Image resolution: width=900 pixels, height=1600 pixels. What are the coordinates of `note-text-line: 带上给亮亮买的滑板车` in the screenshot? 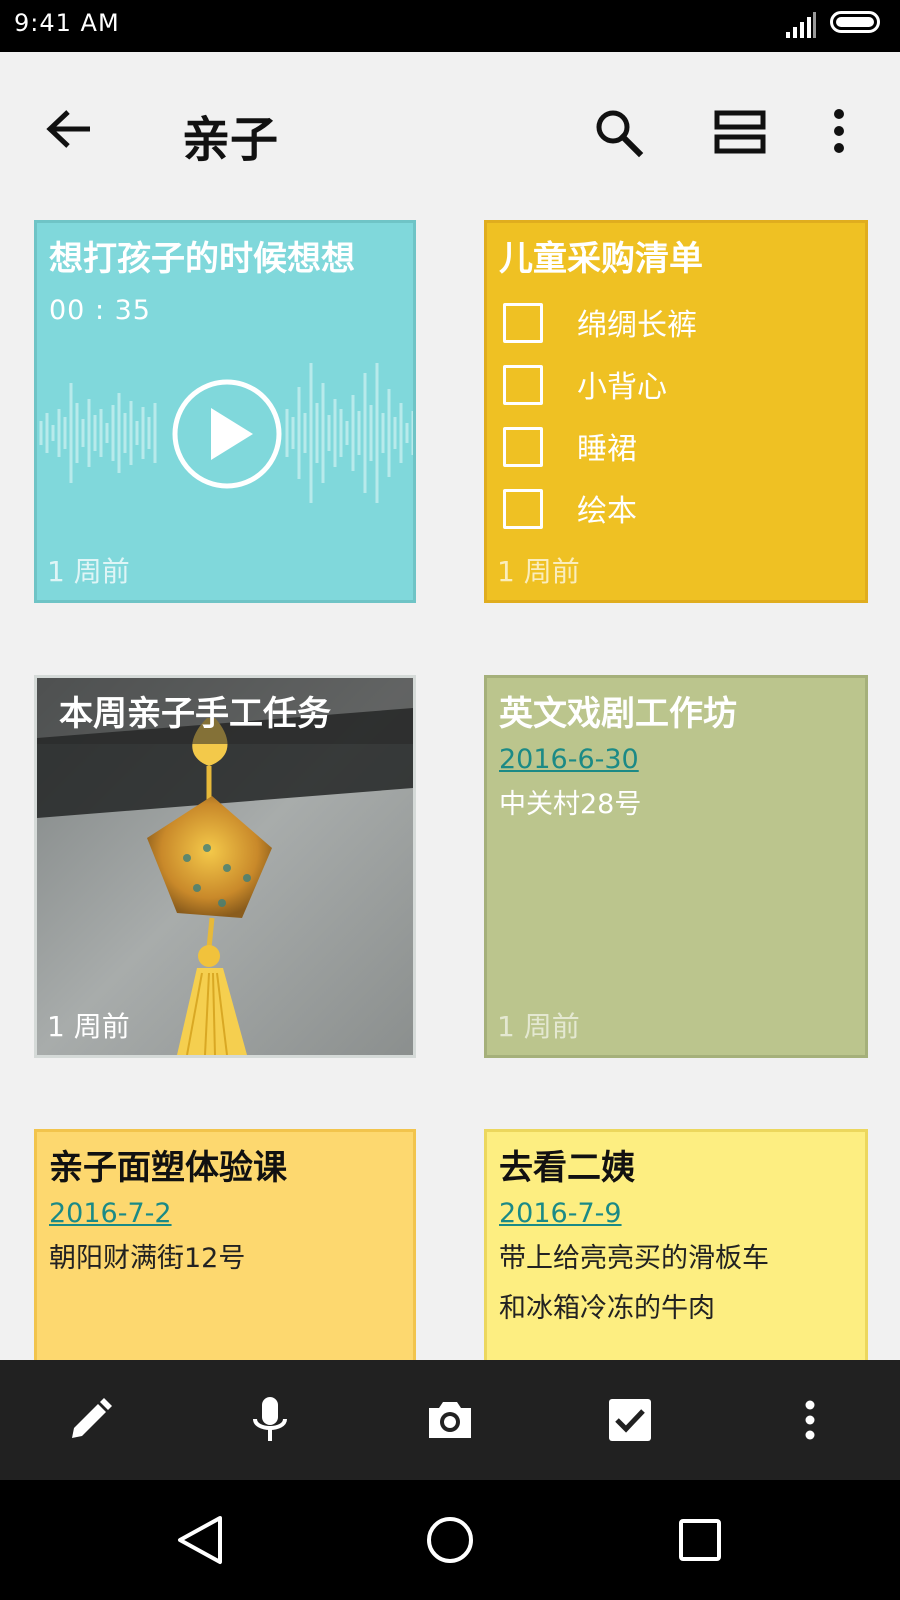 It's located at (634, 1258).